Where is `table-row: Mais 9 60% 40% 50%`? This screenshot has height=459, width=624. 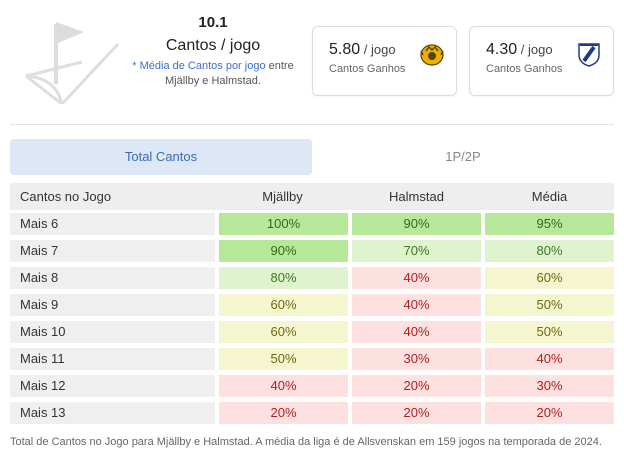 table-row: Mais 9 60% 40% 50% is located at coordinates (312, 304).